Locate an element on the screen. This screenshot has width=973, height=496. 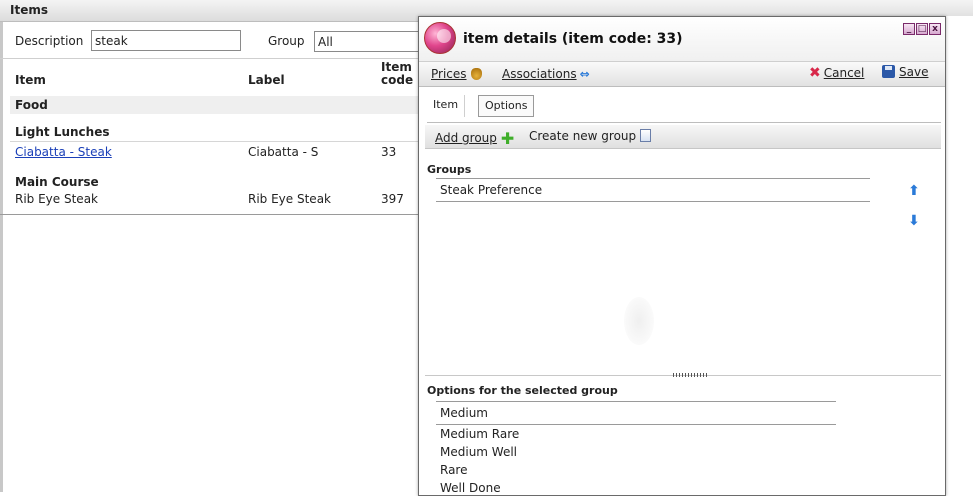
create-new-group-label: Create new group is located at coordinates (583, 136).